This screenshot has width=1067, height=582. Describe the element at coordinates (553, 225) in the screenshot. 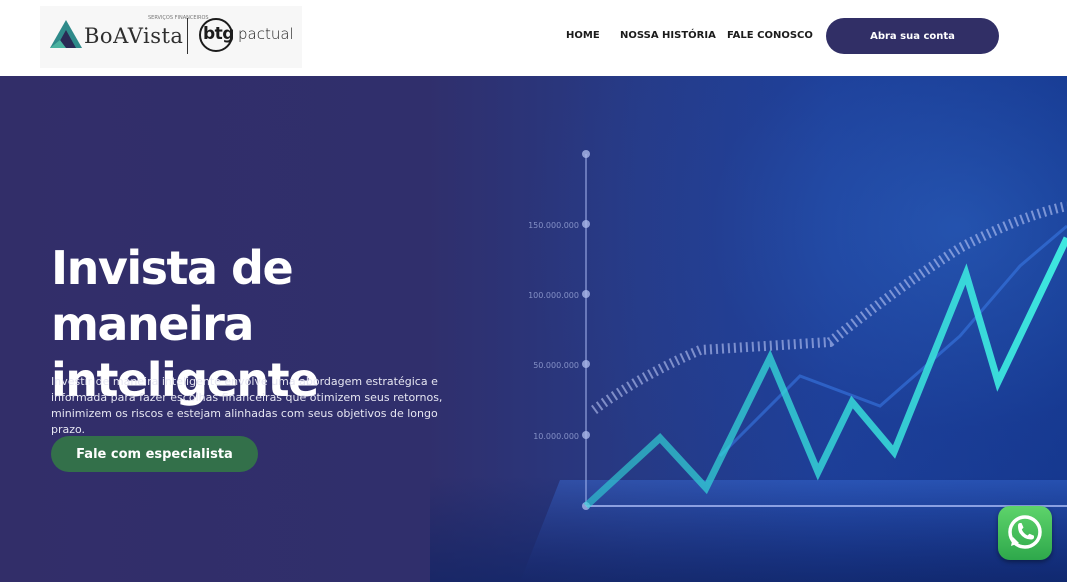

I see `chart-axis-label: 150.000.000` at that location.